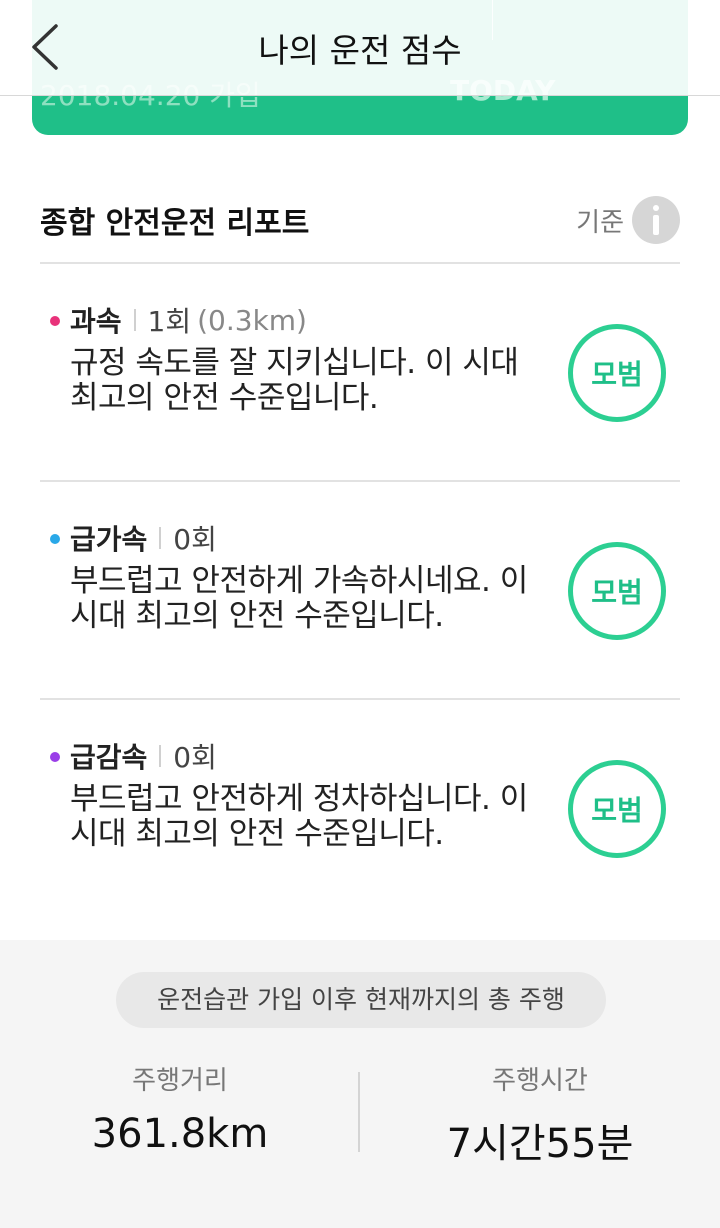 This screenshot has width=720, height=1228. Describe the element at coordinates (180, 1108) in the screenshot. I see `distance-stat: 주행거리 361.8km` at that location.